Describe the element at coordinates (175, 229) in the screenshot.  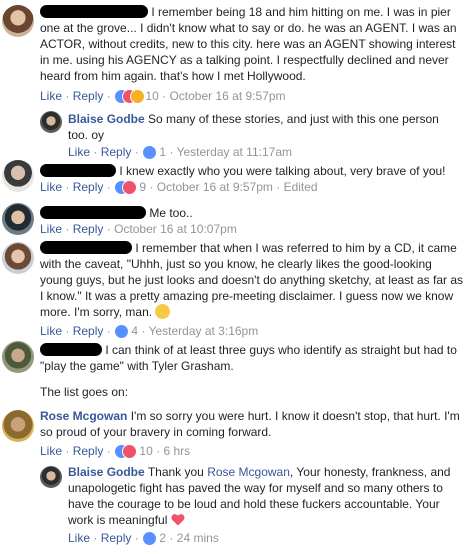
I see `timestamp: October 16 at 10:07pm` at that location.